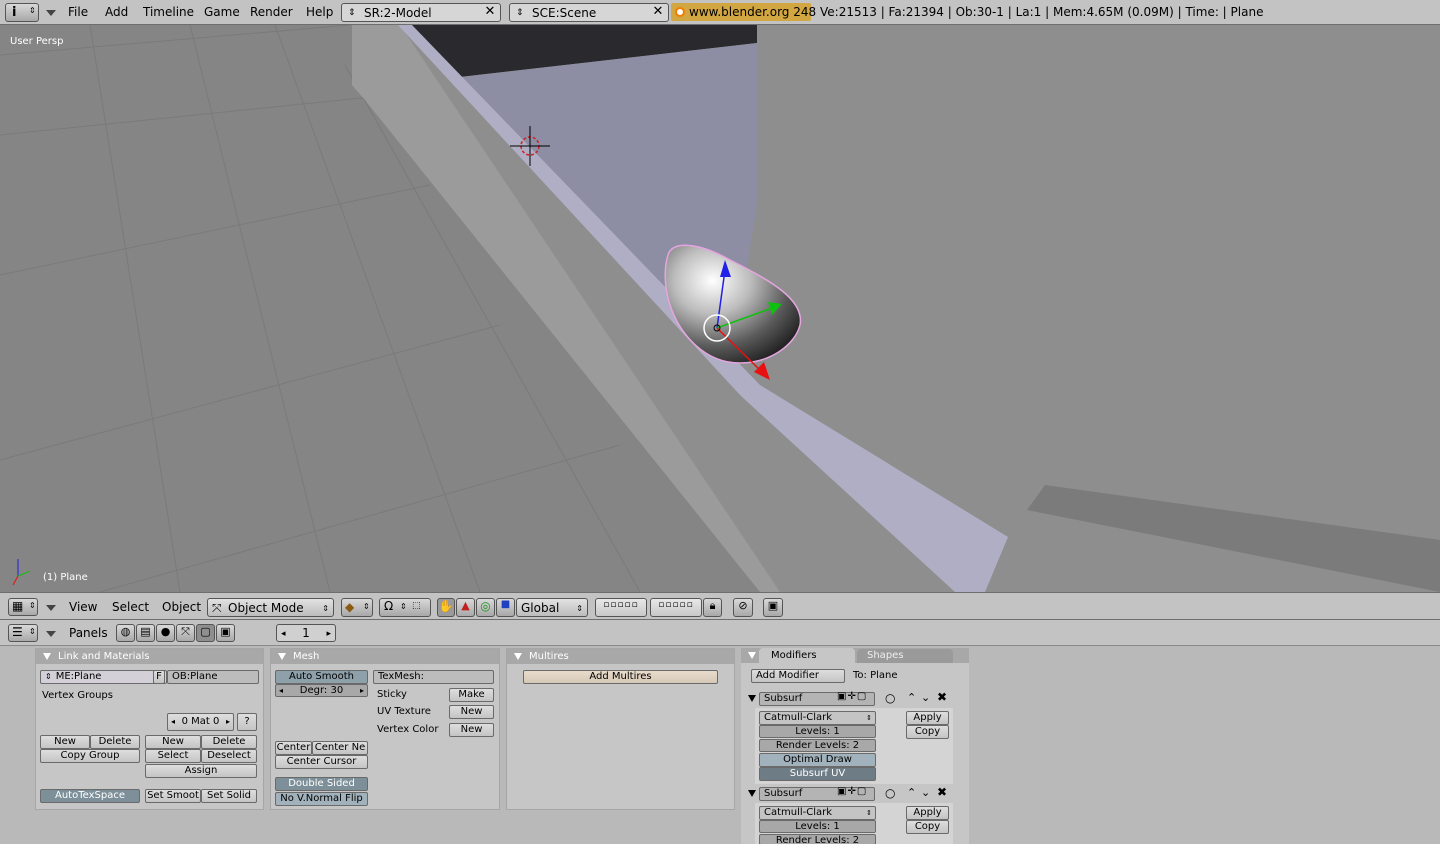  What do you see at coordinates (201, 771) in the screenshot?
I see `assign-button: Assign` at bounding box center [201, 771].